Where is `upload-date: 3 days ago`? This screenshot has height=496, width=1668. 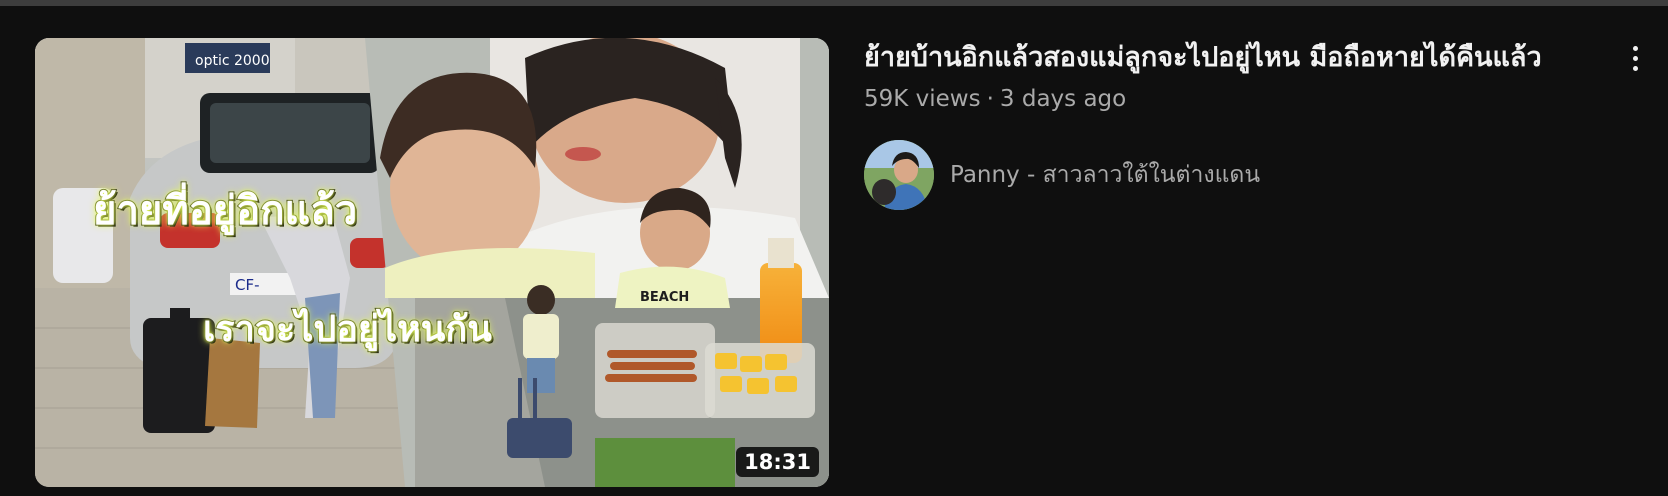 upload-date: 3 days ago is located at coordinates (1063, 99).